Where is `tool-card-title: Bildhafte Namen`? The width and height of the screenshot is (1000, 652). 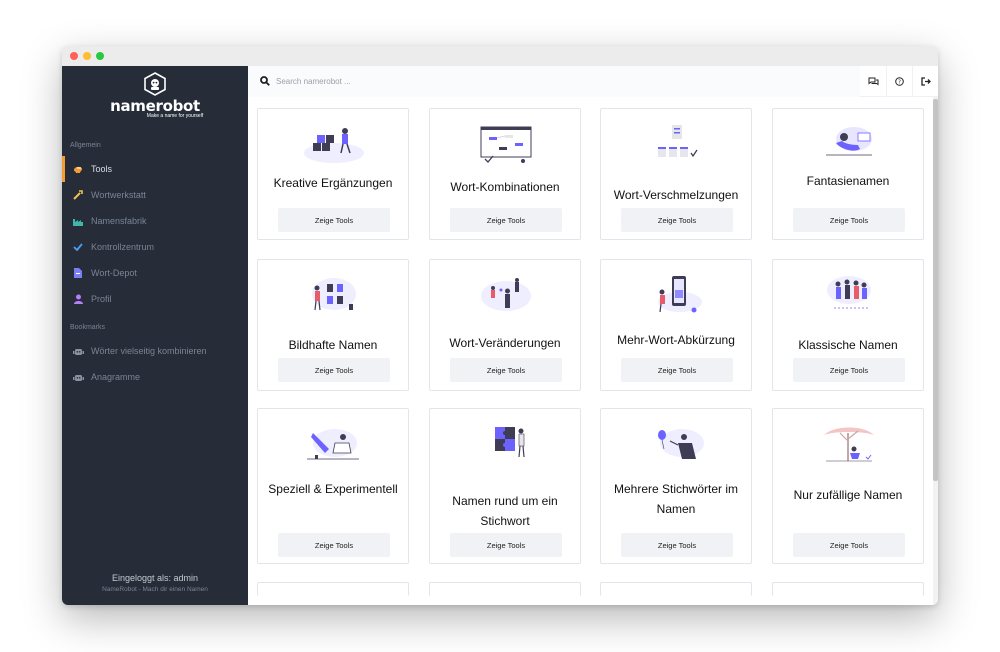 tool-card-title: Bildhafte Namen is located at coordinates (333, 345).